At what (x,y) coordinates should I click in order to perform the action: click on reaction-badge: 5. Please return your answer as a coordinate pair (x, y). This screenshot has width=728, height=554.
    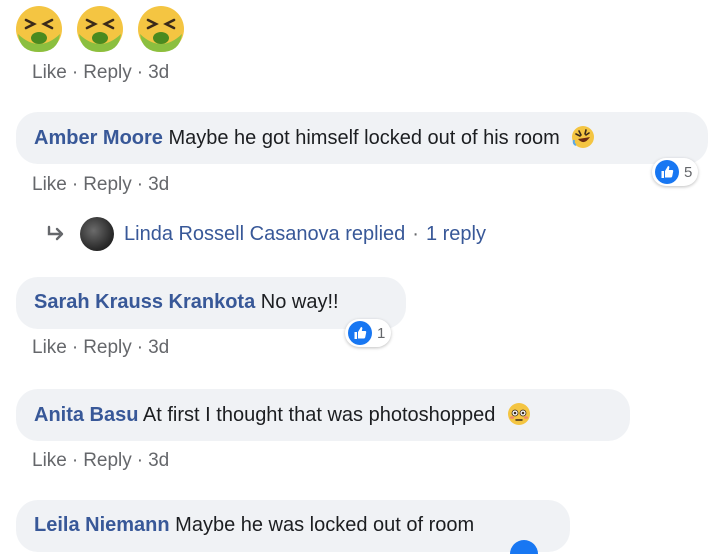
    Looking at the image, I should click on (675, 172).